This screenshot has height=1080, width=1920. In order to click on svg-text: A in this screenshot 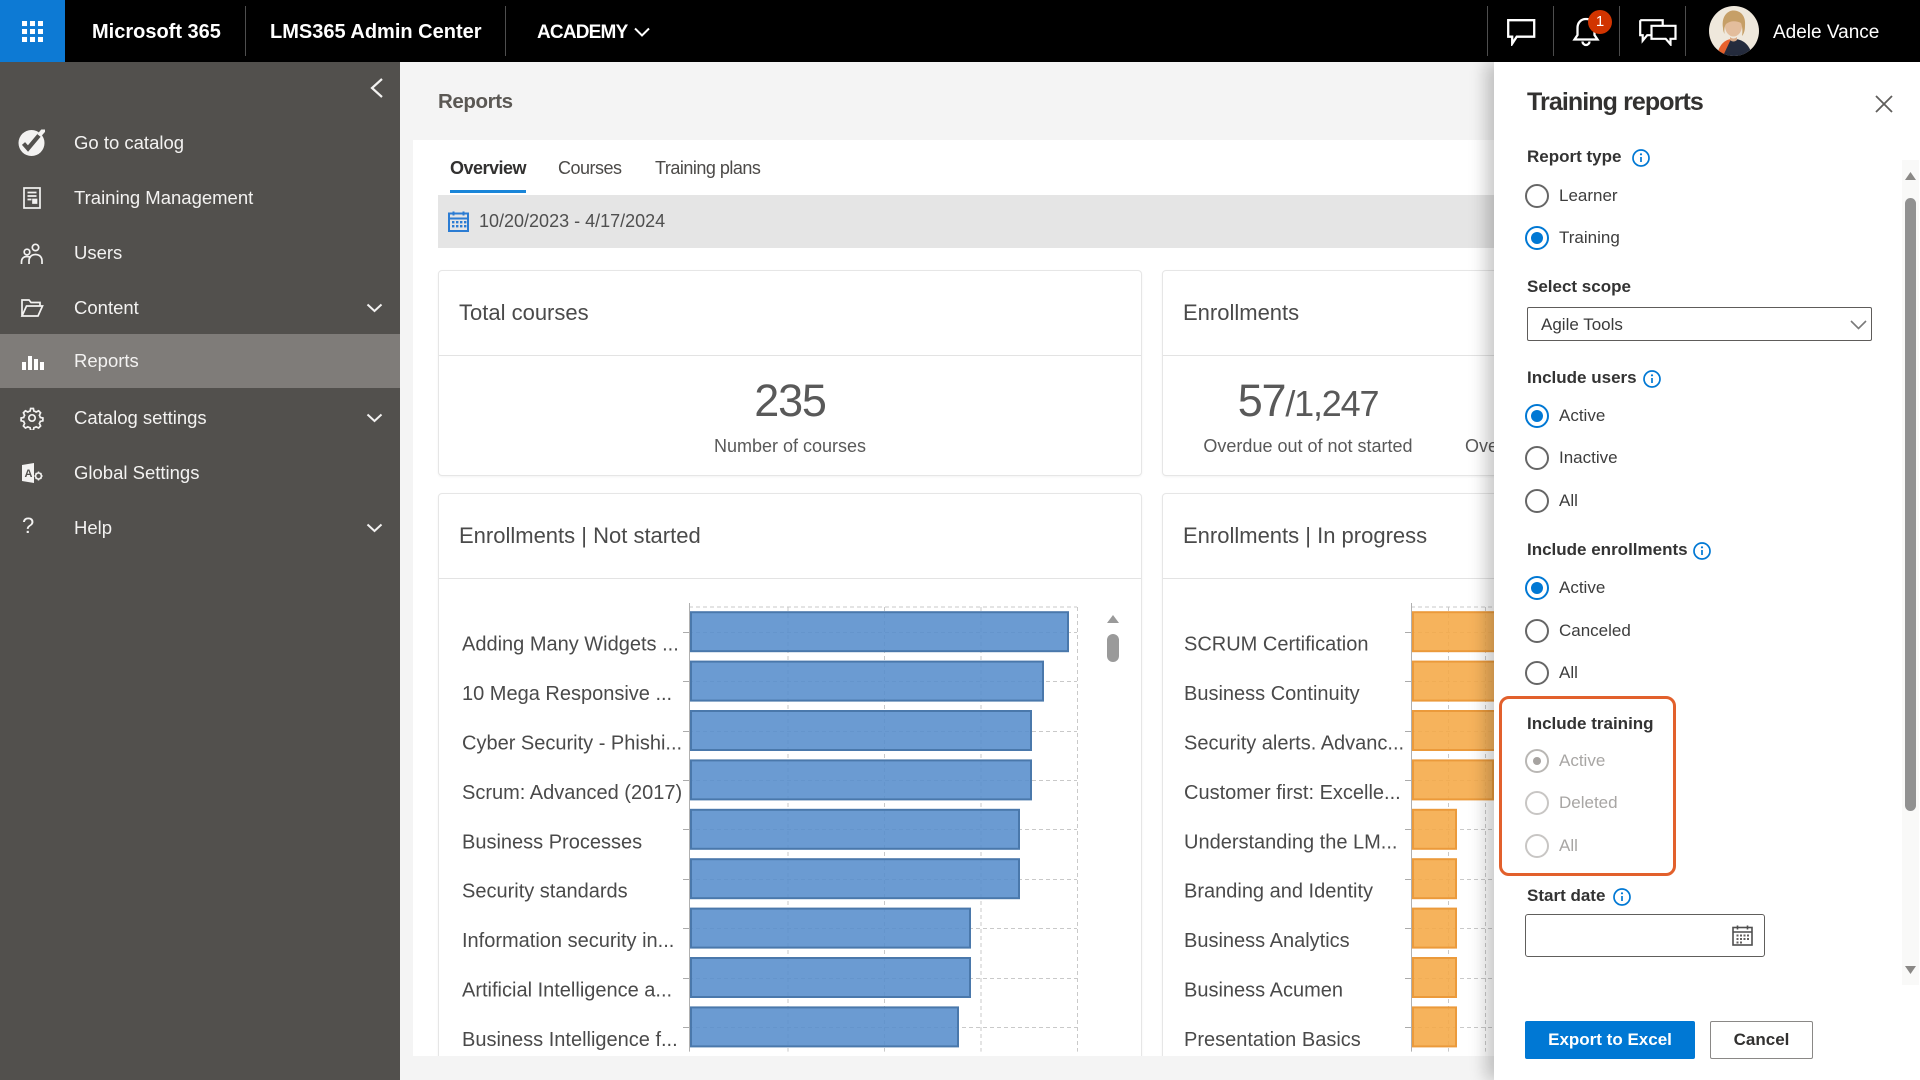, I will do `click(29, 474)`.